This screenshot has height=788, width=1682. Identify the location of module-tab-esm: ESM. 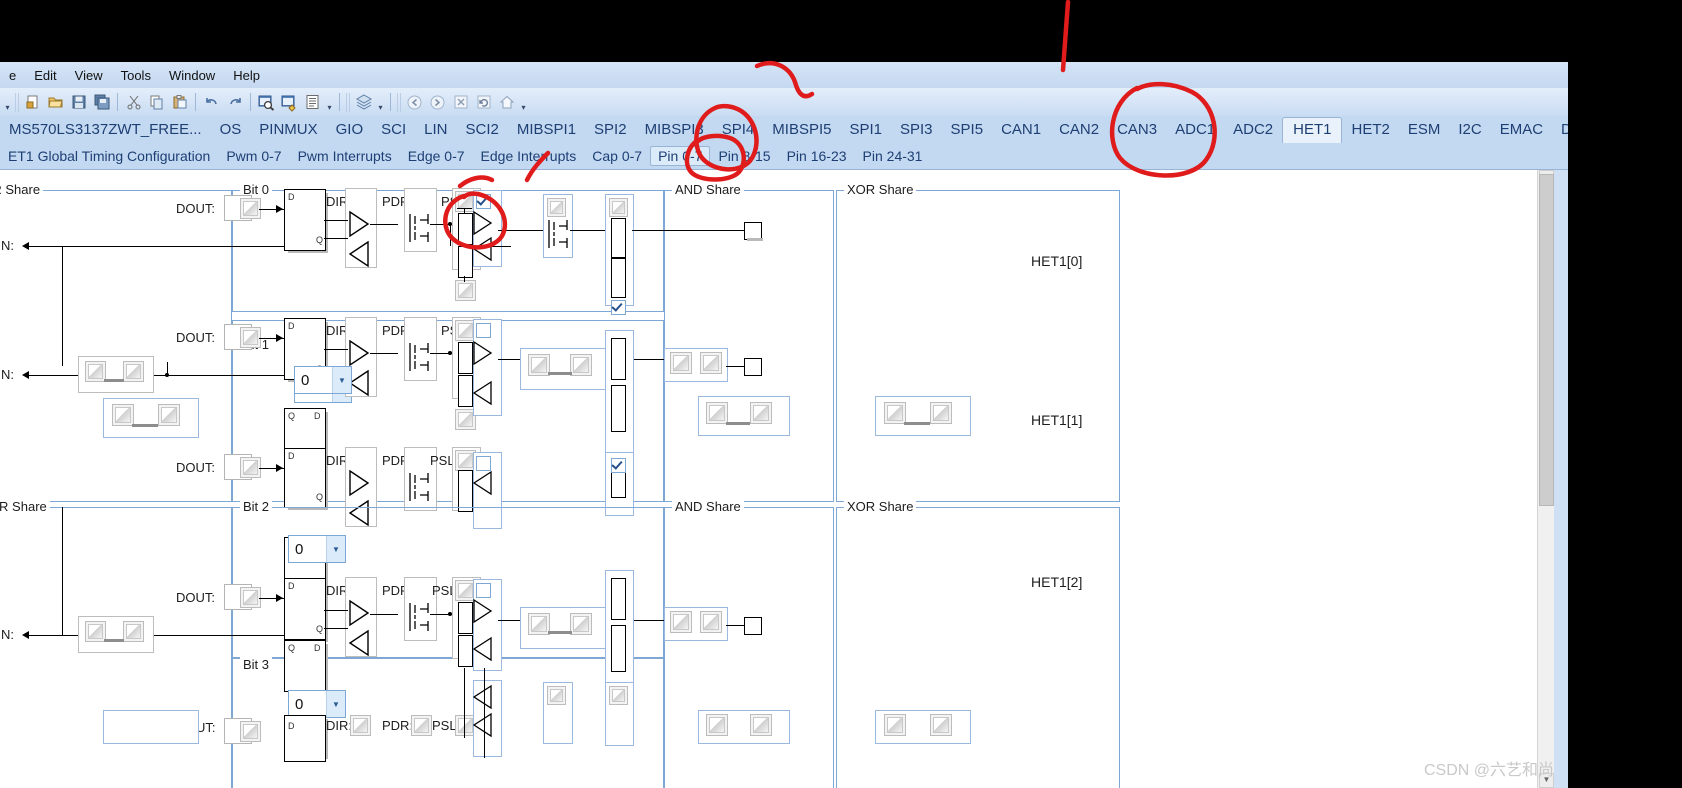
(1424, 130).